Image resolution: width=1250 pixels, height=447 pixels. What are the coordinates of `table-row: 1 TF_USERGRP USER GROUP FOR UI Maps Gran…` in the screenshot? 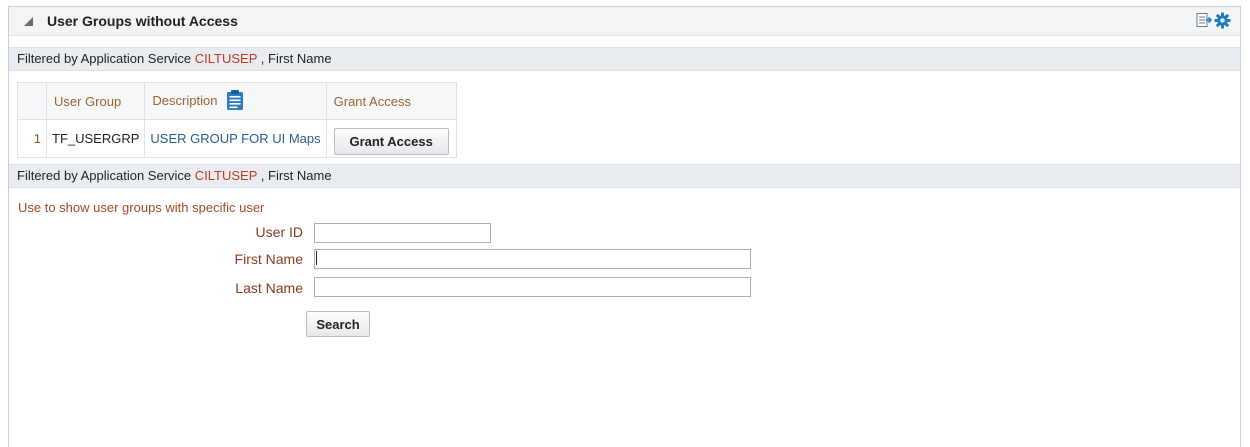 It's located at (237, 138).